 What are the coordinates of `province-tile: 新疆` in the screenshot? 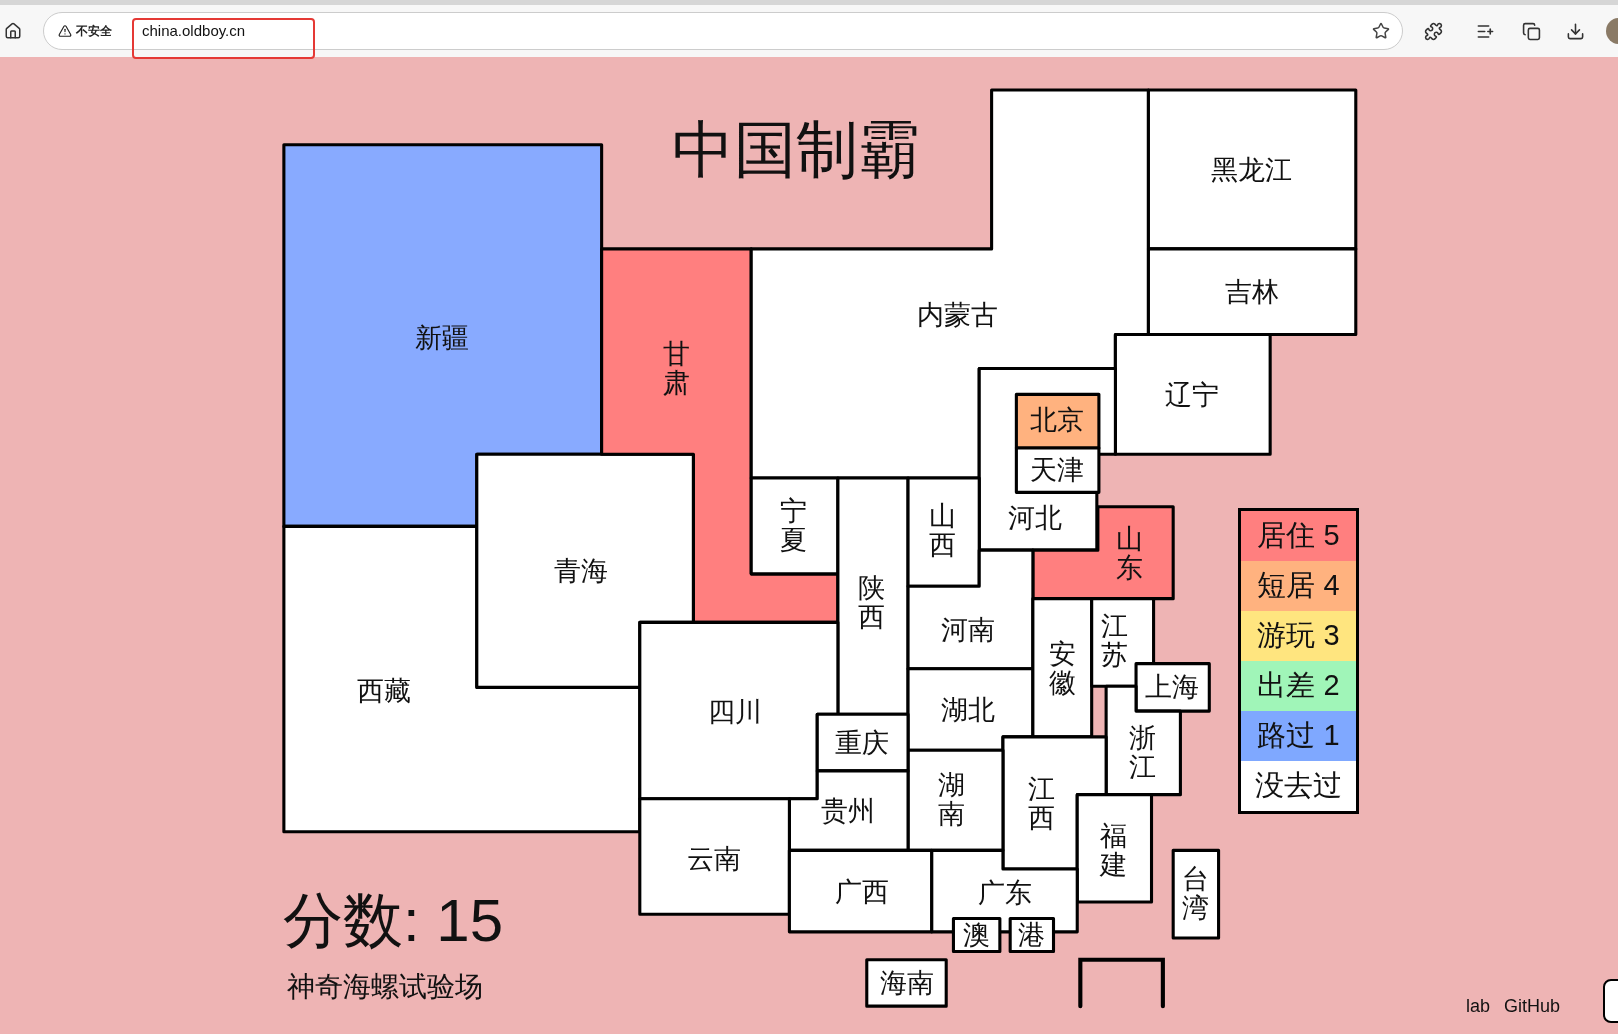 It's located at (443, 335).